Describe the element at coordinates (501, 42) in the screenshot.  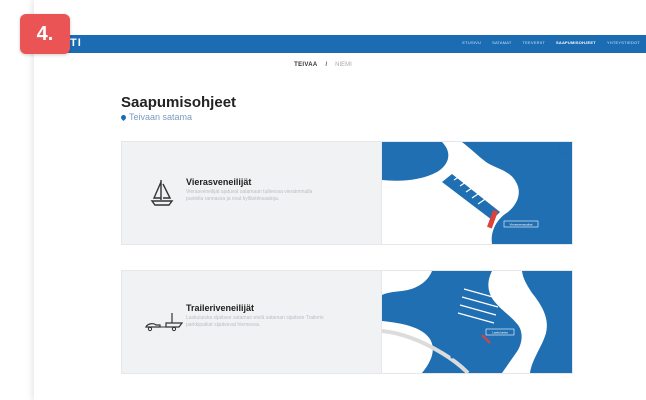
I see `nav-item-satamat: Satamat` at that location.